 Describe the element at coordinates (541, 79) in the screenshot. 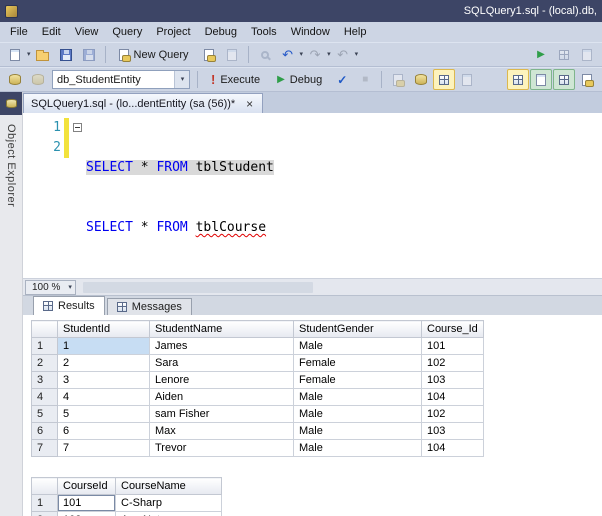

I see `sqlcmd-mode-button` at that location.